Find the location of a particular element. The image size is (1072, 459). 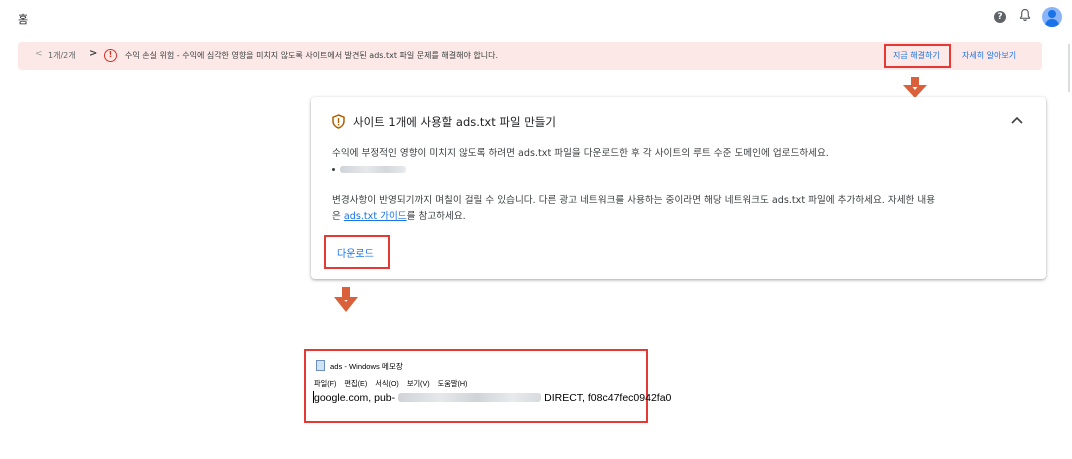

download-button: 다운로드 is located at coordinates (355, 252).